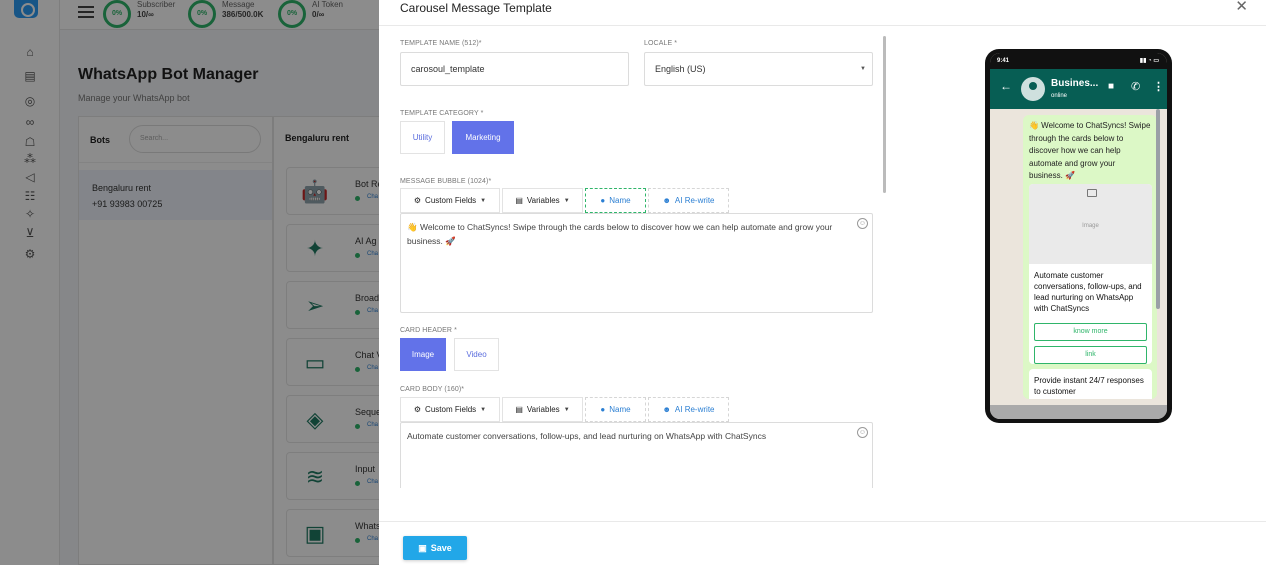 This screenshot has height=565, width=1266. Describe the element at coordinates (476, 354) in the screenshot. I see `card-header-video: Video` at that location.